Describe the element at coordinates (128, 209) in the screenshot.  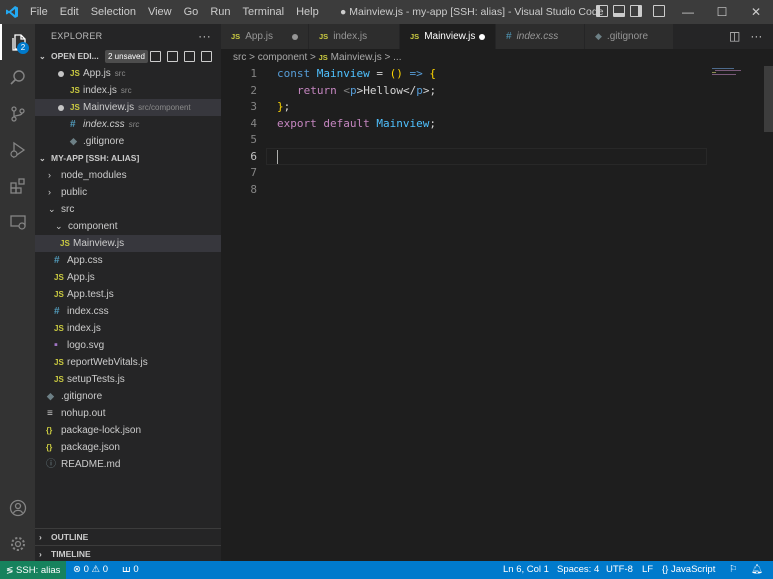
I see `tree-folder-src: ⌄ src` at that location.